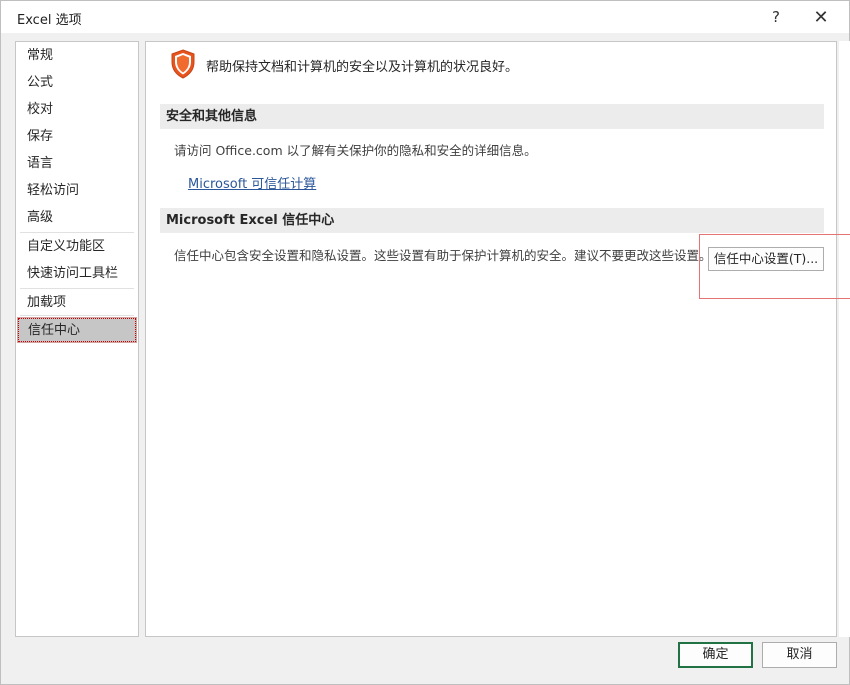  What do you see at coordinates (77, 110) in the screenshot?
I see `sidebar-item-proofing: 校对` at bounding box center [77, 110].